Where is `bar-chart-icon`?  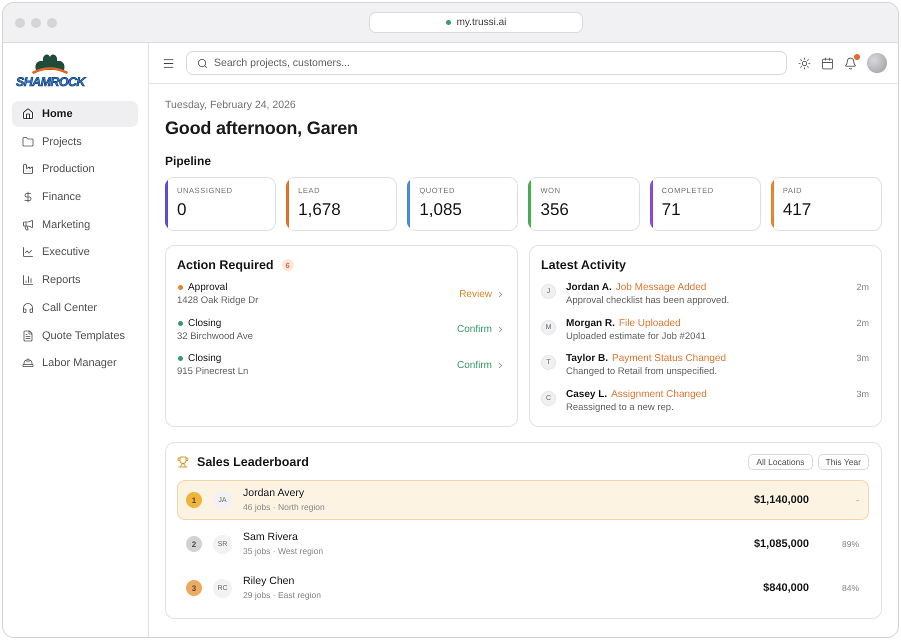 bar-chart-icon is located at coordinates (28, 280).